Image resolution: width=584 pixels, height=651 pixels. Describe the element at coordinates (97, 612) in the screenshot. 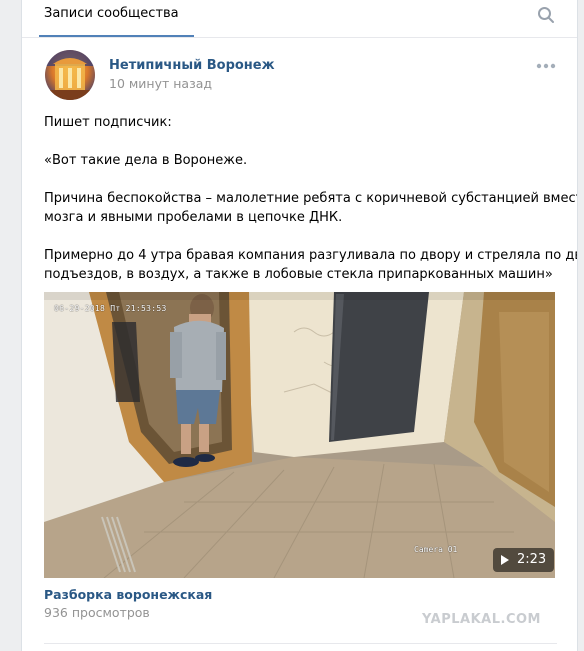

I see `video-views: 936 просмотров` at that location.